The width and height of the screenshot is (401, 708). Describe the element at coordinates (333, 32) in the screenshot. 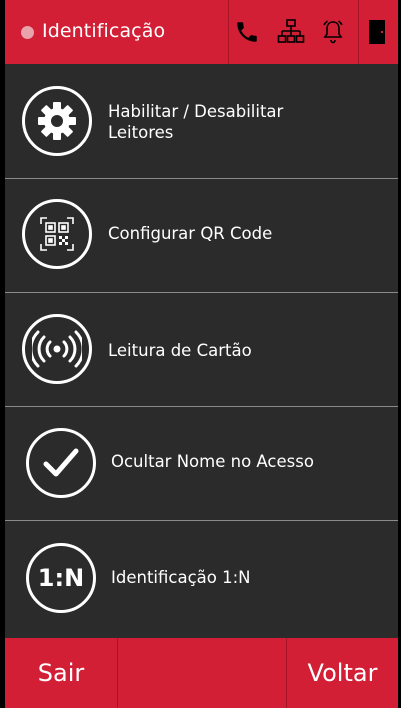

I see `bell-icon` at that location.